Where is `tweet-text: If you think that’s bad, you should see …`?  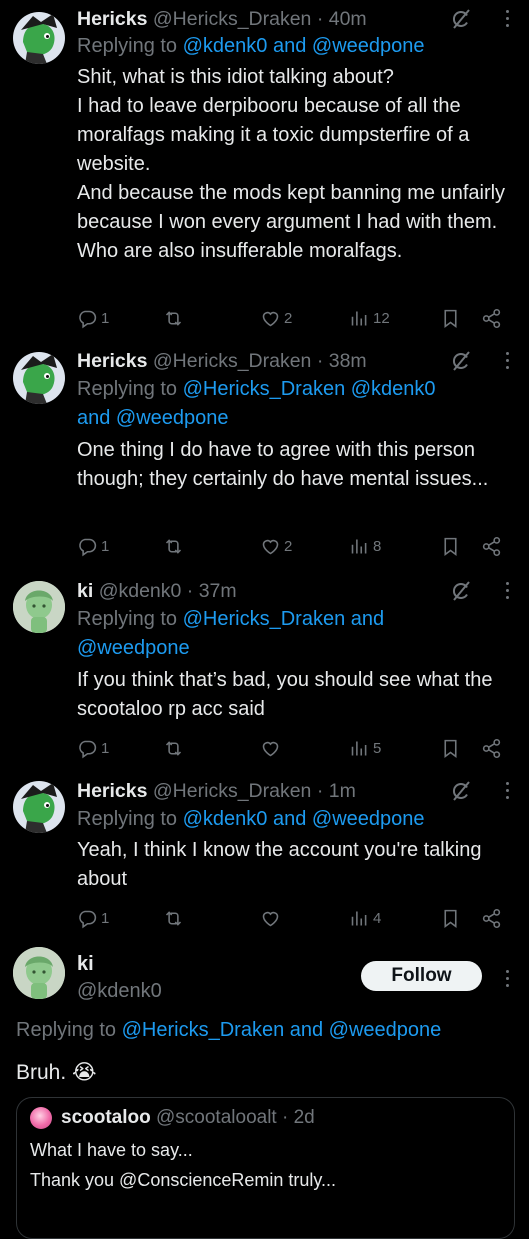 tweet-text: If you think that’s bad, you should see … is located at coordinates (285, 694).